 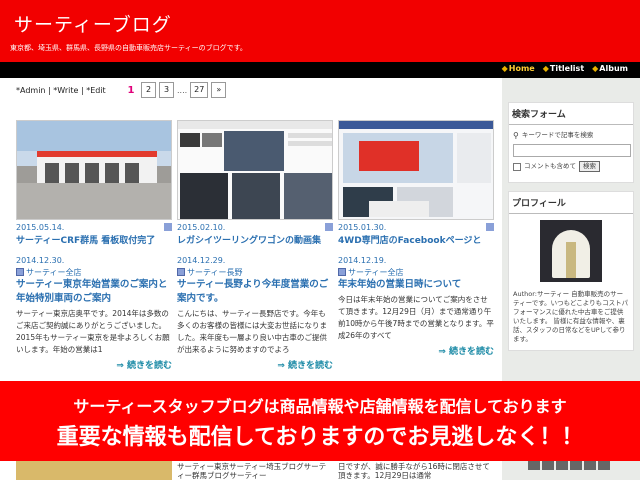 I want to click on post-category: サーティー長野, so click(x=255, y=272).